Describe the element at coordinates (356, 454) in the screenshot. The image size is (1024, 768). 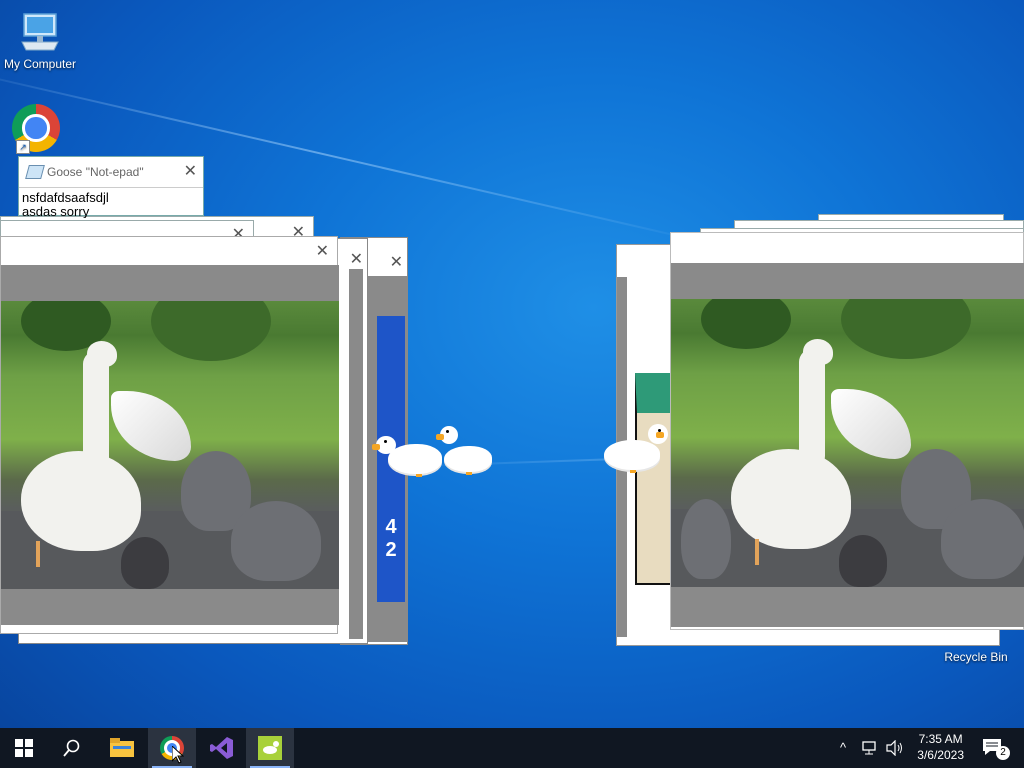
I see `window-body` at that location.